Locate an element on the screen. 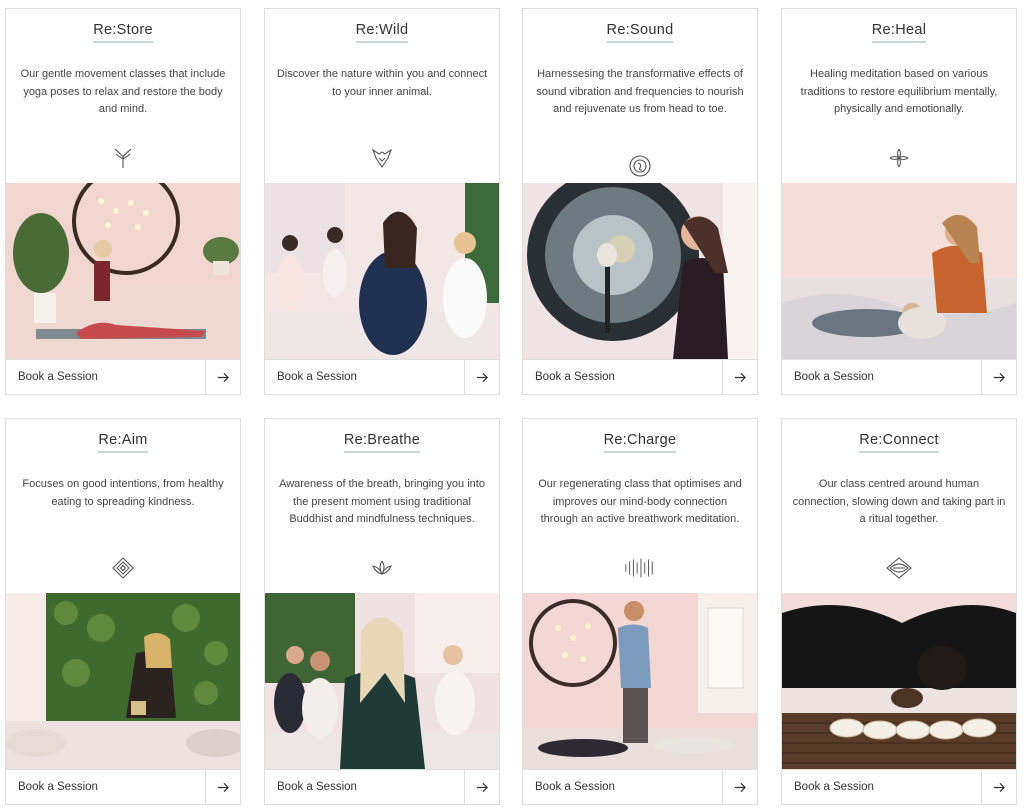 This screenshot has width=1024, height=812. card-title: Re:Sound is located at coordinates (640, 32).